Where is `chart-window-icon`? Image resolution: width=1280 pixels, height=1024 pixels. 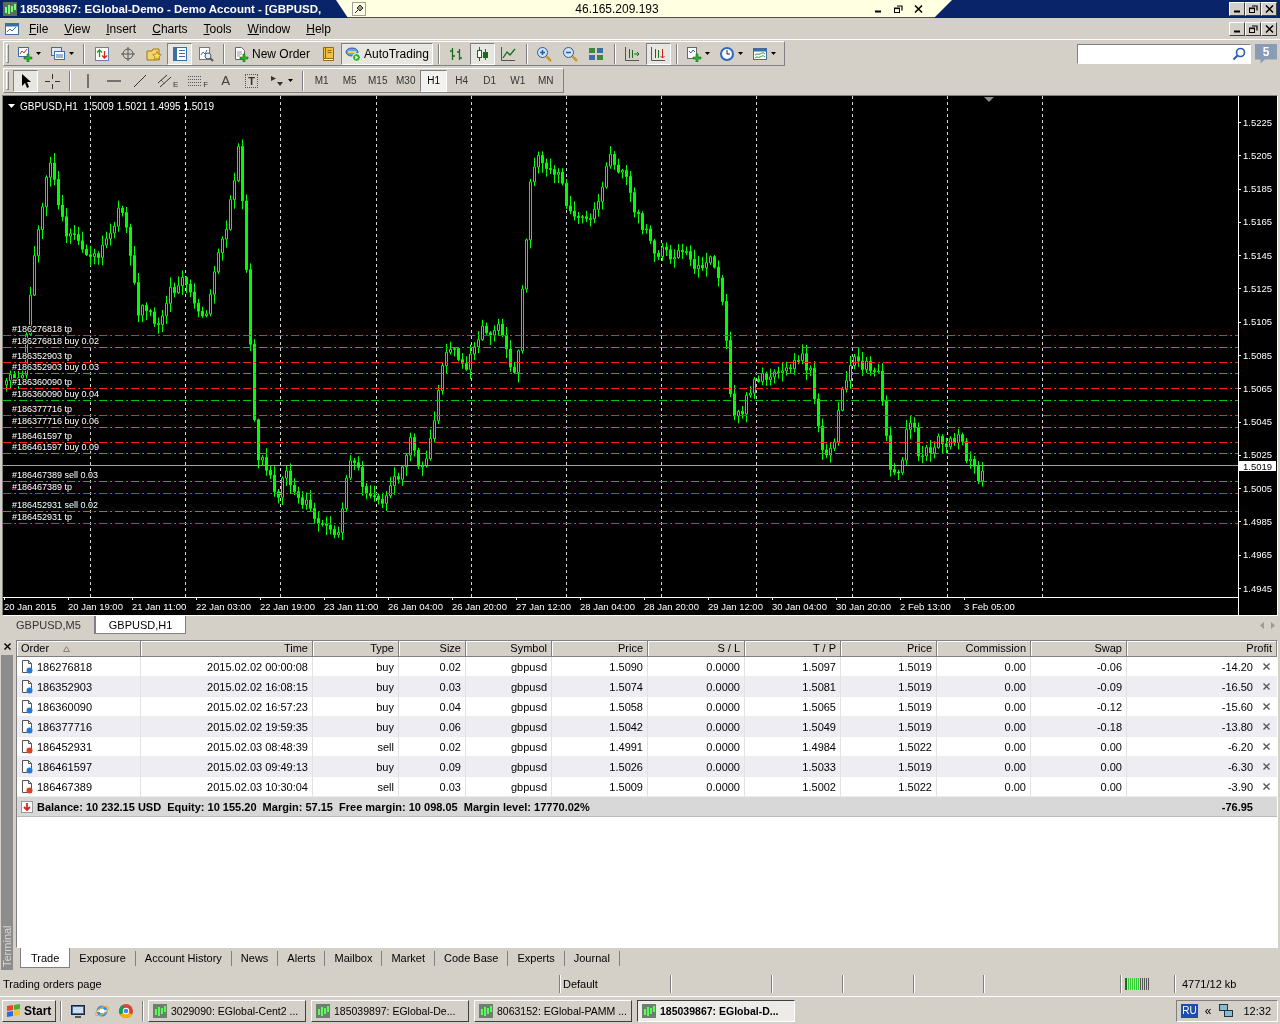
chart-window-icon is located at coordinates (12, 28).